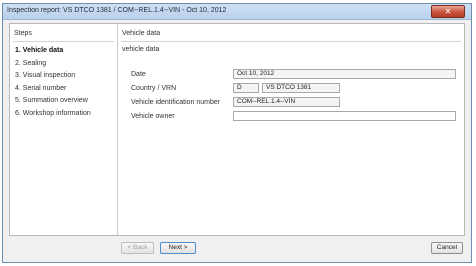 Image resolution: width=476 pixels, height=266 pixels. Describe the element at coordinates (154, 88) in the screenshot. I see `country-vrn-label: Country / VRN` at that location.